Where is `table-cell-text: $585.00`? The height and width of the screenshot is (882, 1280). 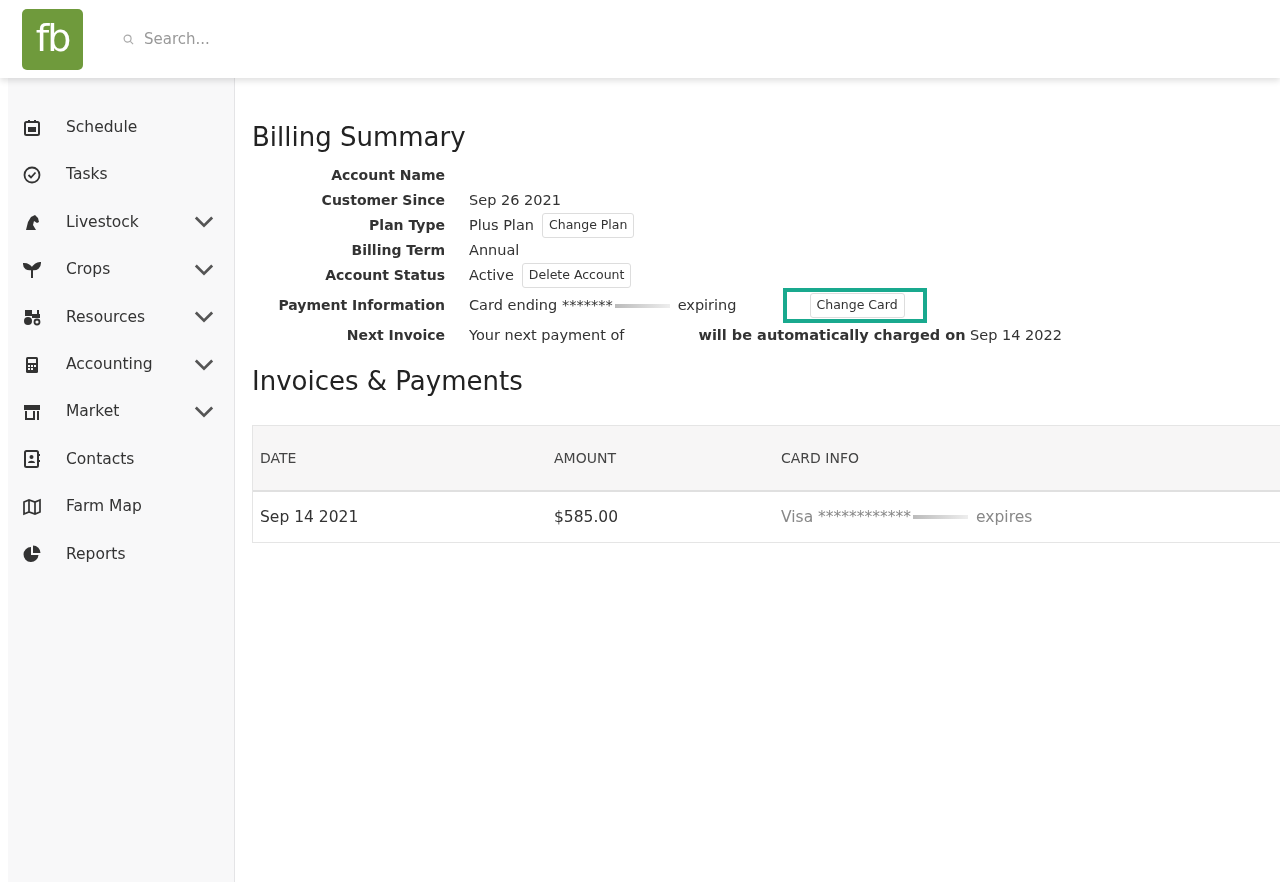 table-cell-text: $585.00 is located at coordinates (587, 517).